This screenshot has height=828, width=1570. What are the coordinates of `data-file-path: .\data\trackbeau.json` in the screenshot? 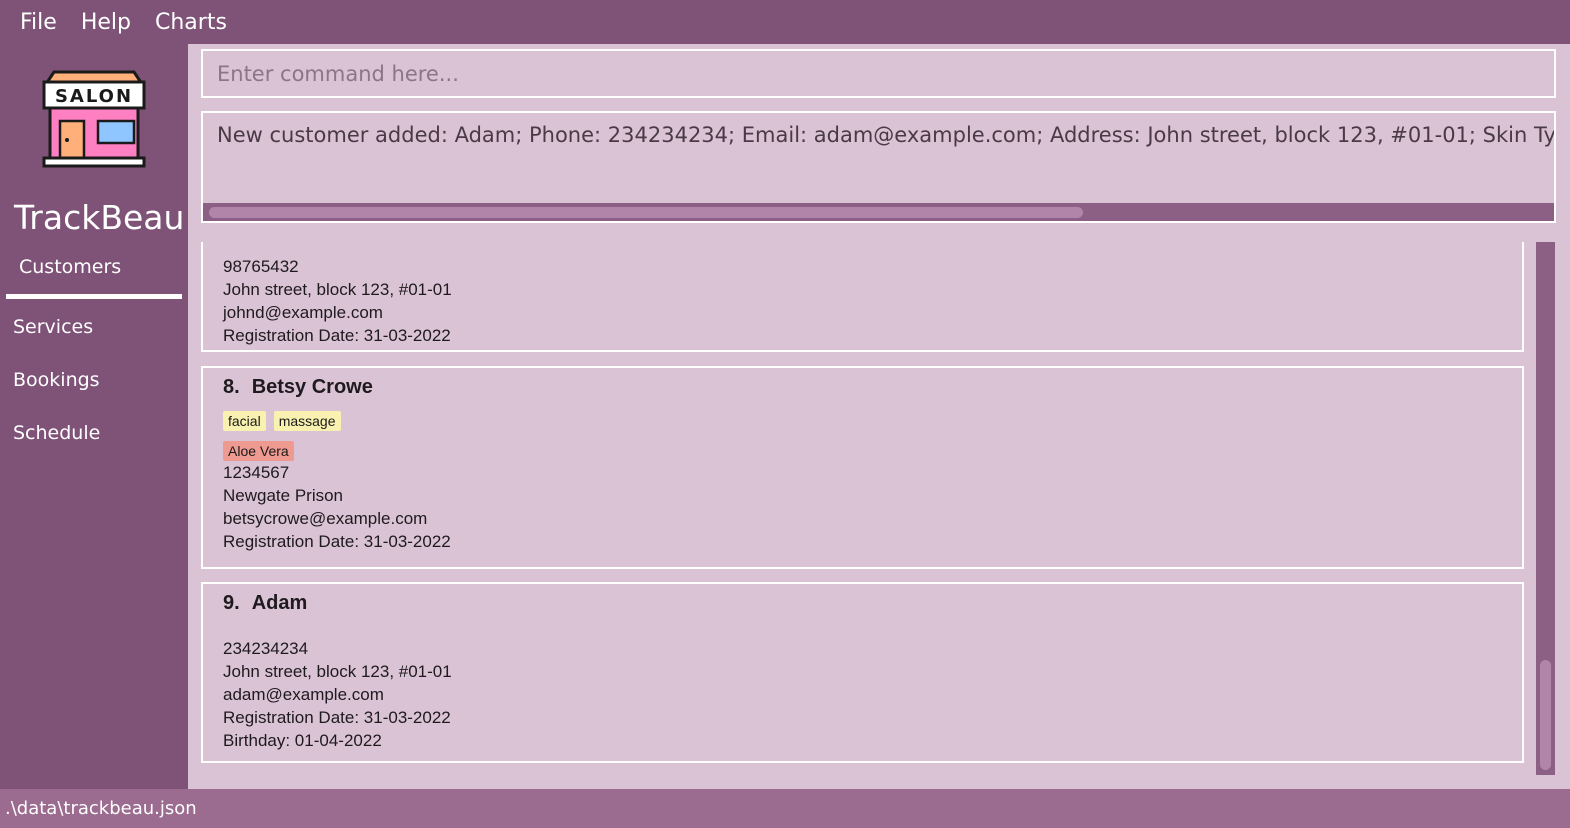 It's located at (101, 808).